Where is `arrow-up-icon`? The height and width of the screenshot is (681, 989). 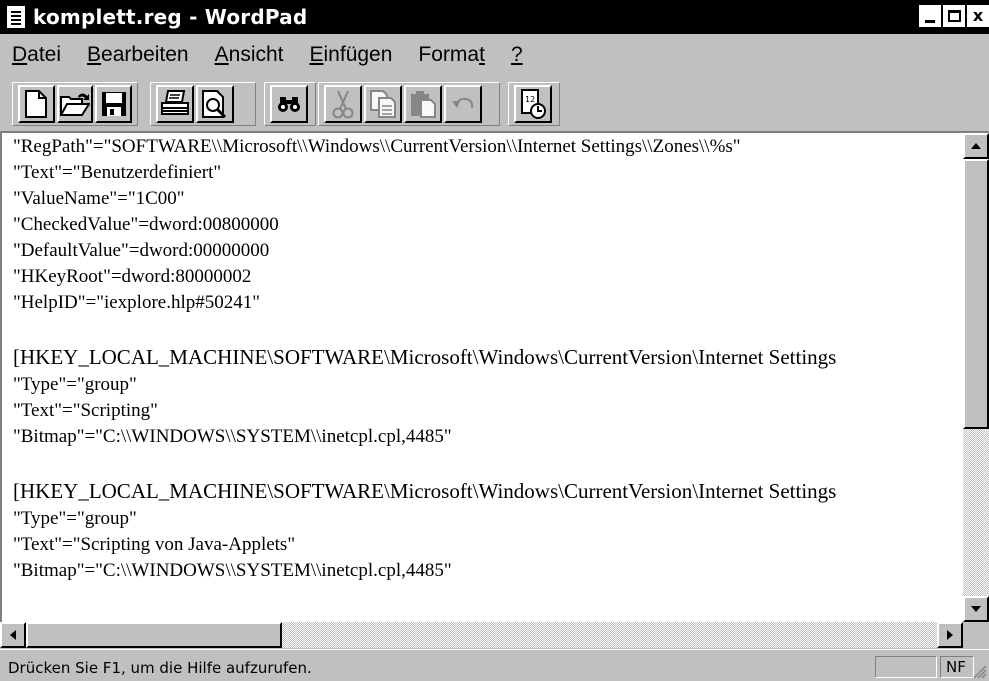 arrow-up-icon is located at coordinates (976, 146).